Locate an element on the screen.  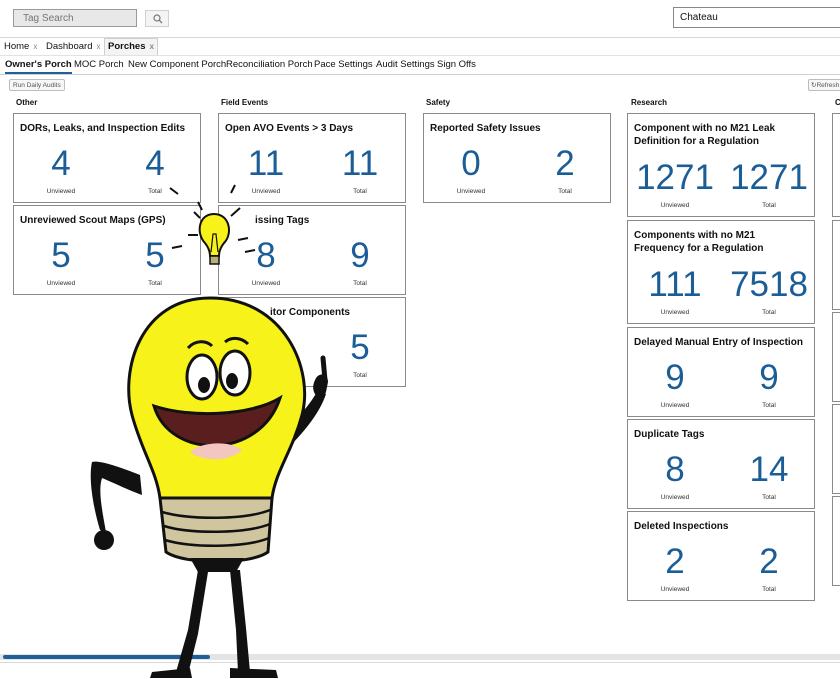
unviewed-count: 111 is located at coordinates (675, 284).